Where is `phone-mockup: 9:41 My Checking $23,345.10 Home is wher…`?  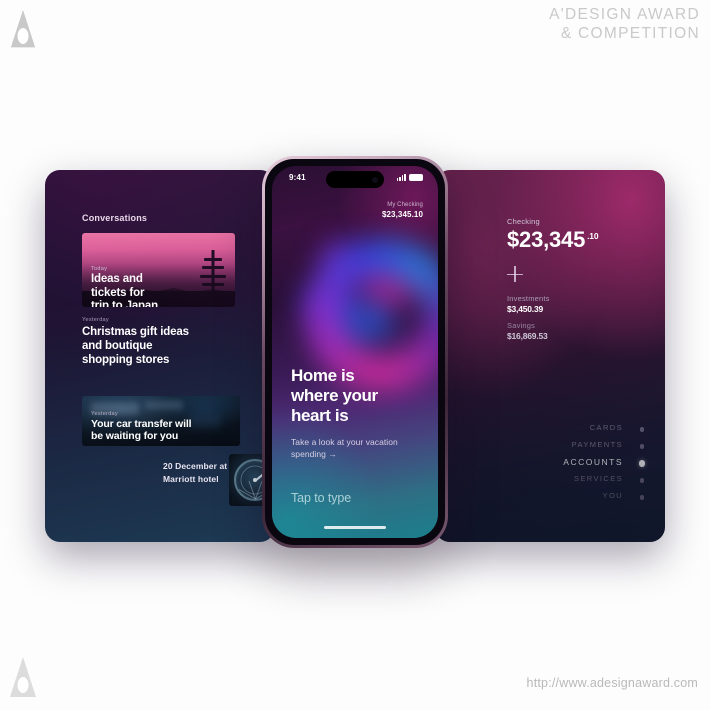
phone-mockup: 9:41 My Checking $23,345.10 Home is wher… is located at coordinates (355, 352).